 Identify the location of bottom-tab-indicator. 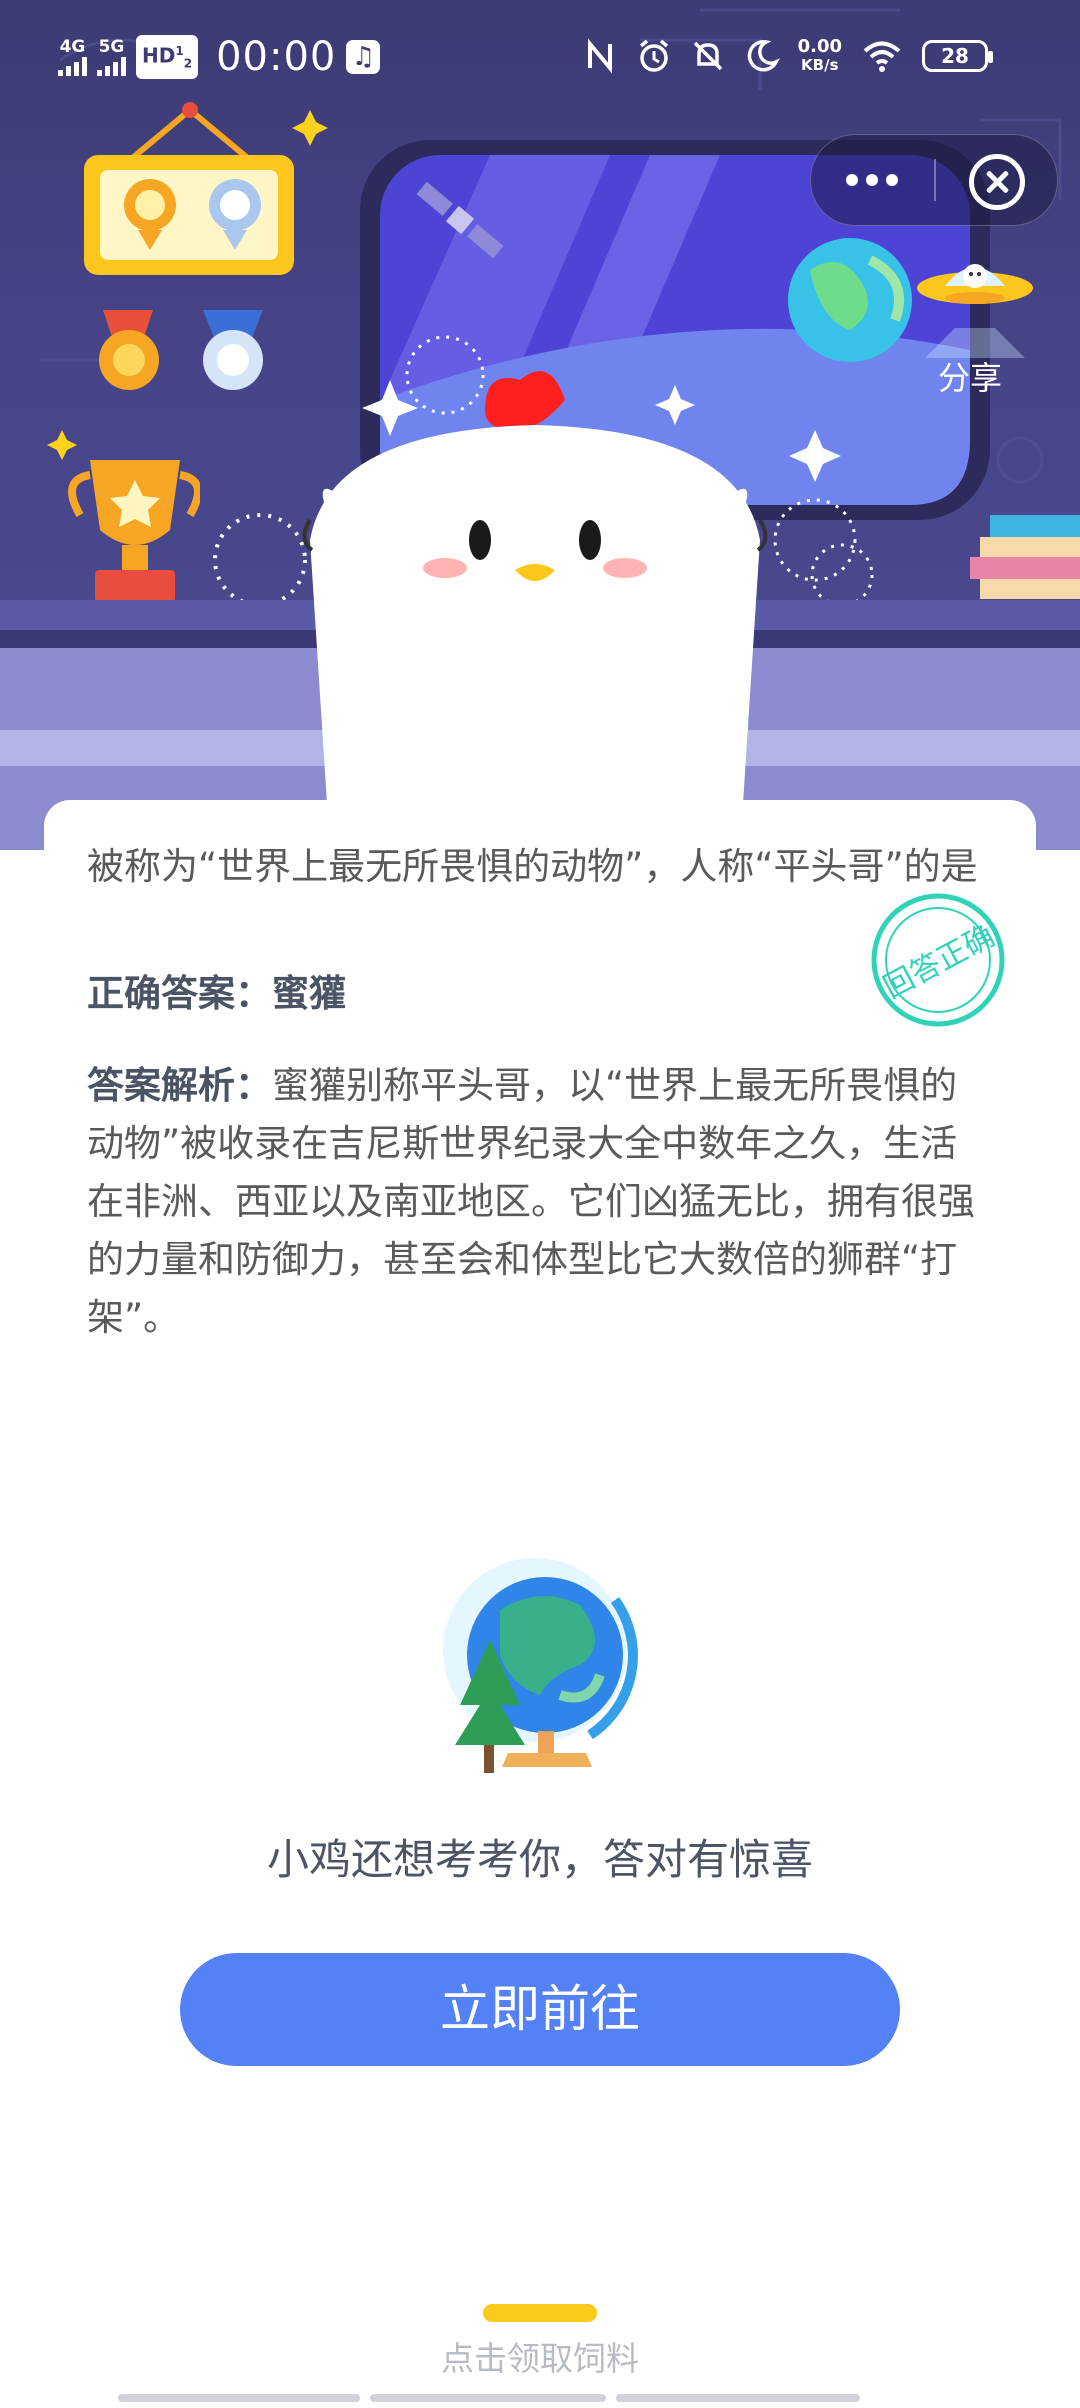
(540, 2398).